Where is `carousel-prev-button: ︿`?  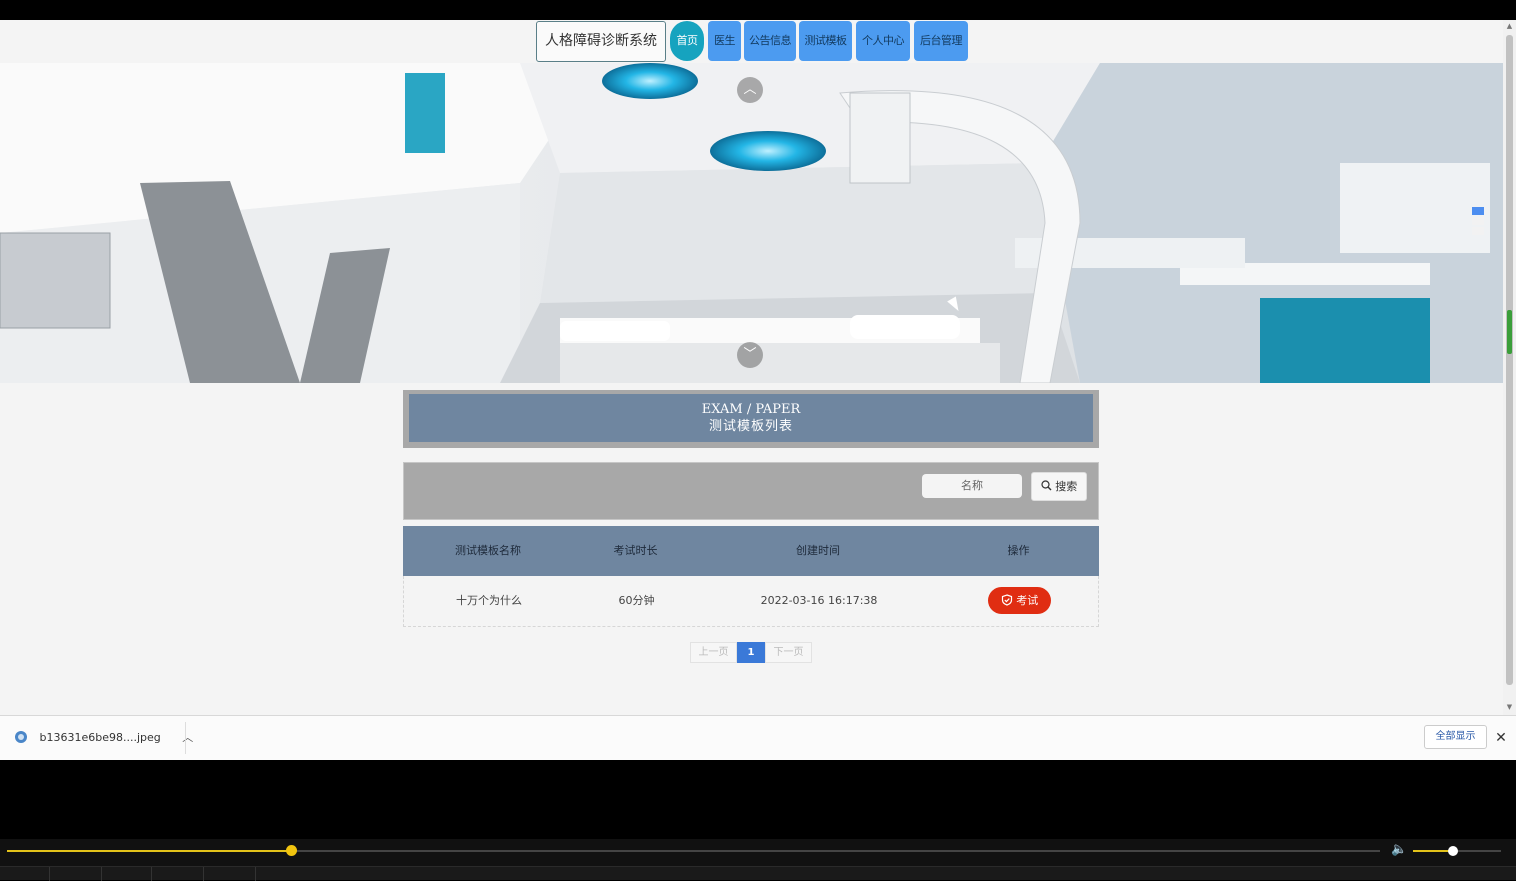 carousel-prev-button: ︿ is located at coordinates (750, 90).